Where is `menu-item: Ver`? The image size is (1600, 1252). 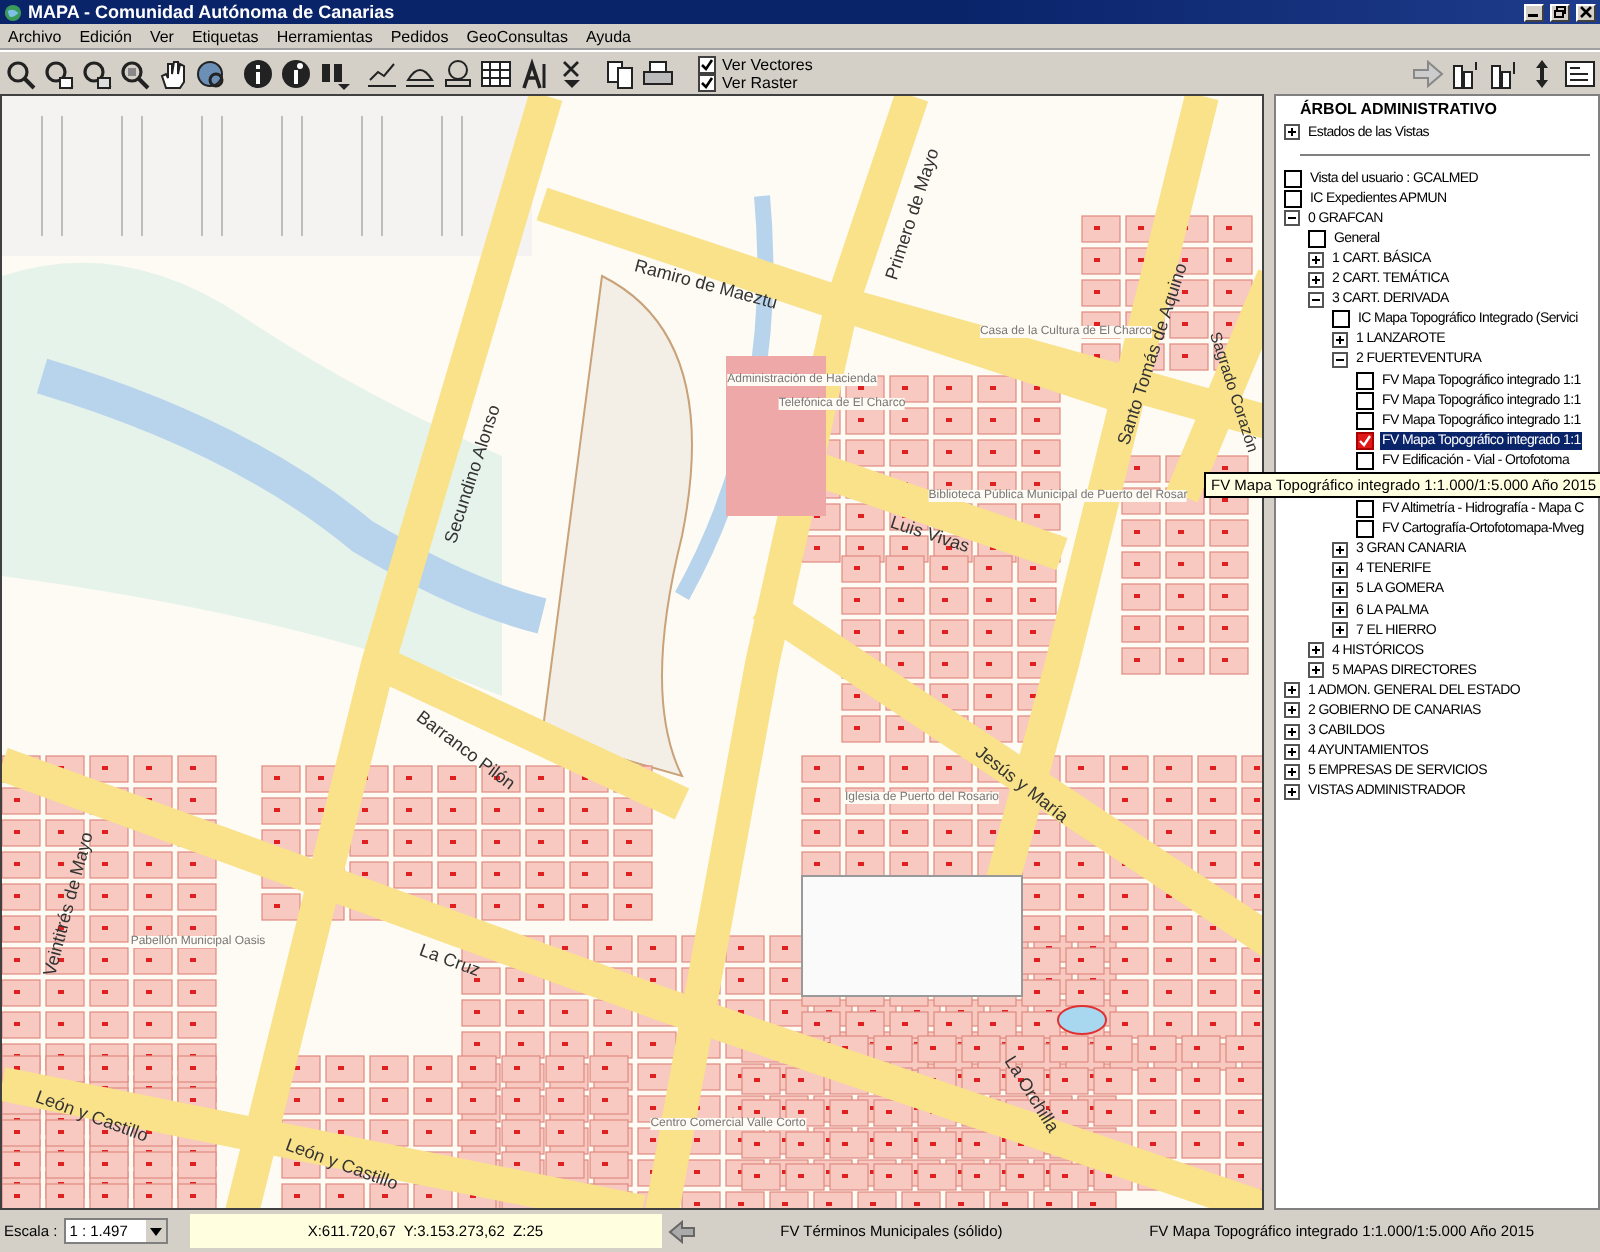
menu-item: Ver is located at coordinates (161, 36).